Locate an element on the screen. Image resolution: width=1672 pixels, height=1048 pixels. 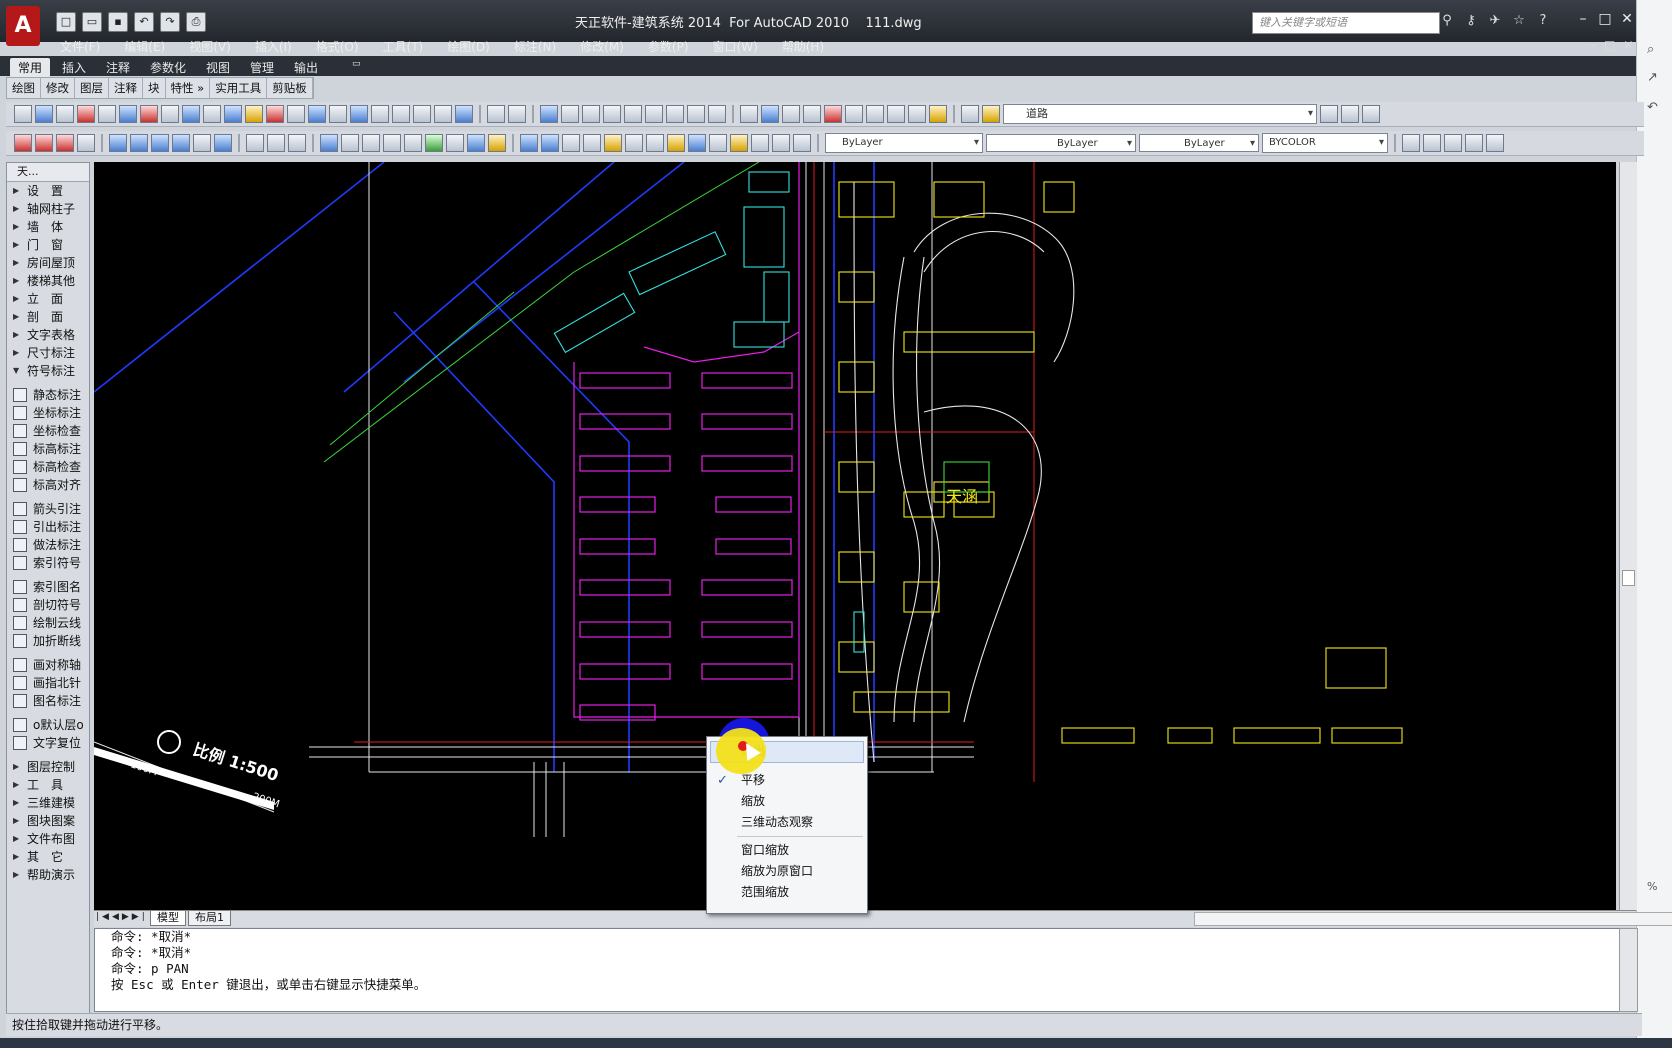
sidebar-item: 标高检查 is located at coordinates (48, 467).